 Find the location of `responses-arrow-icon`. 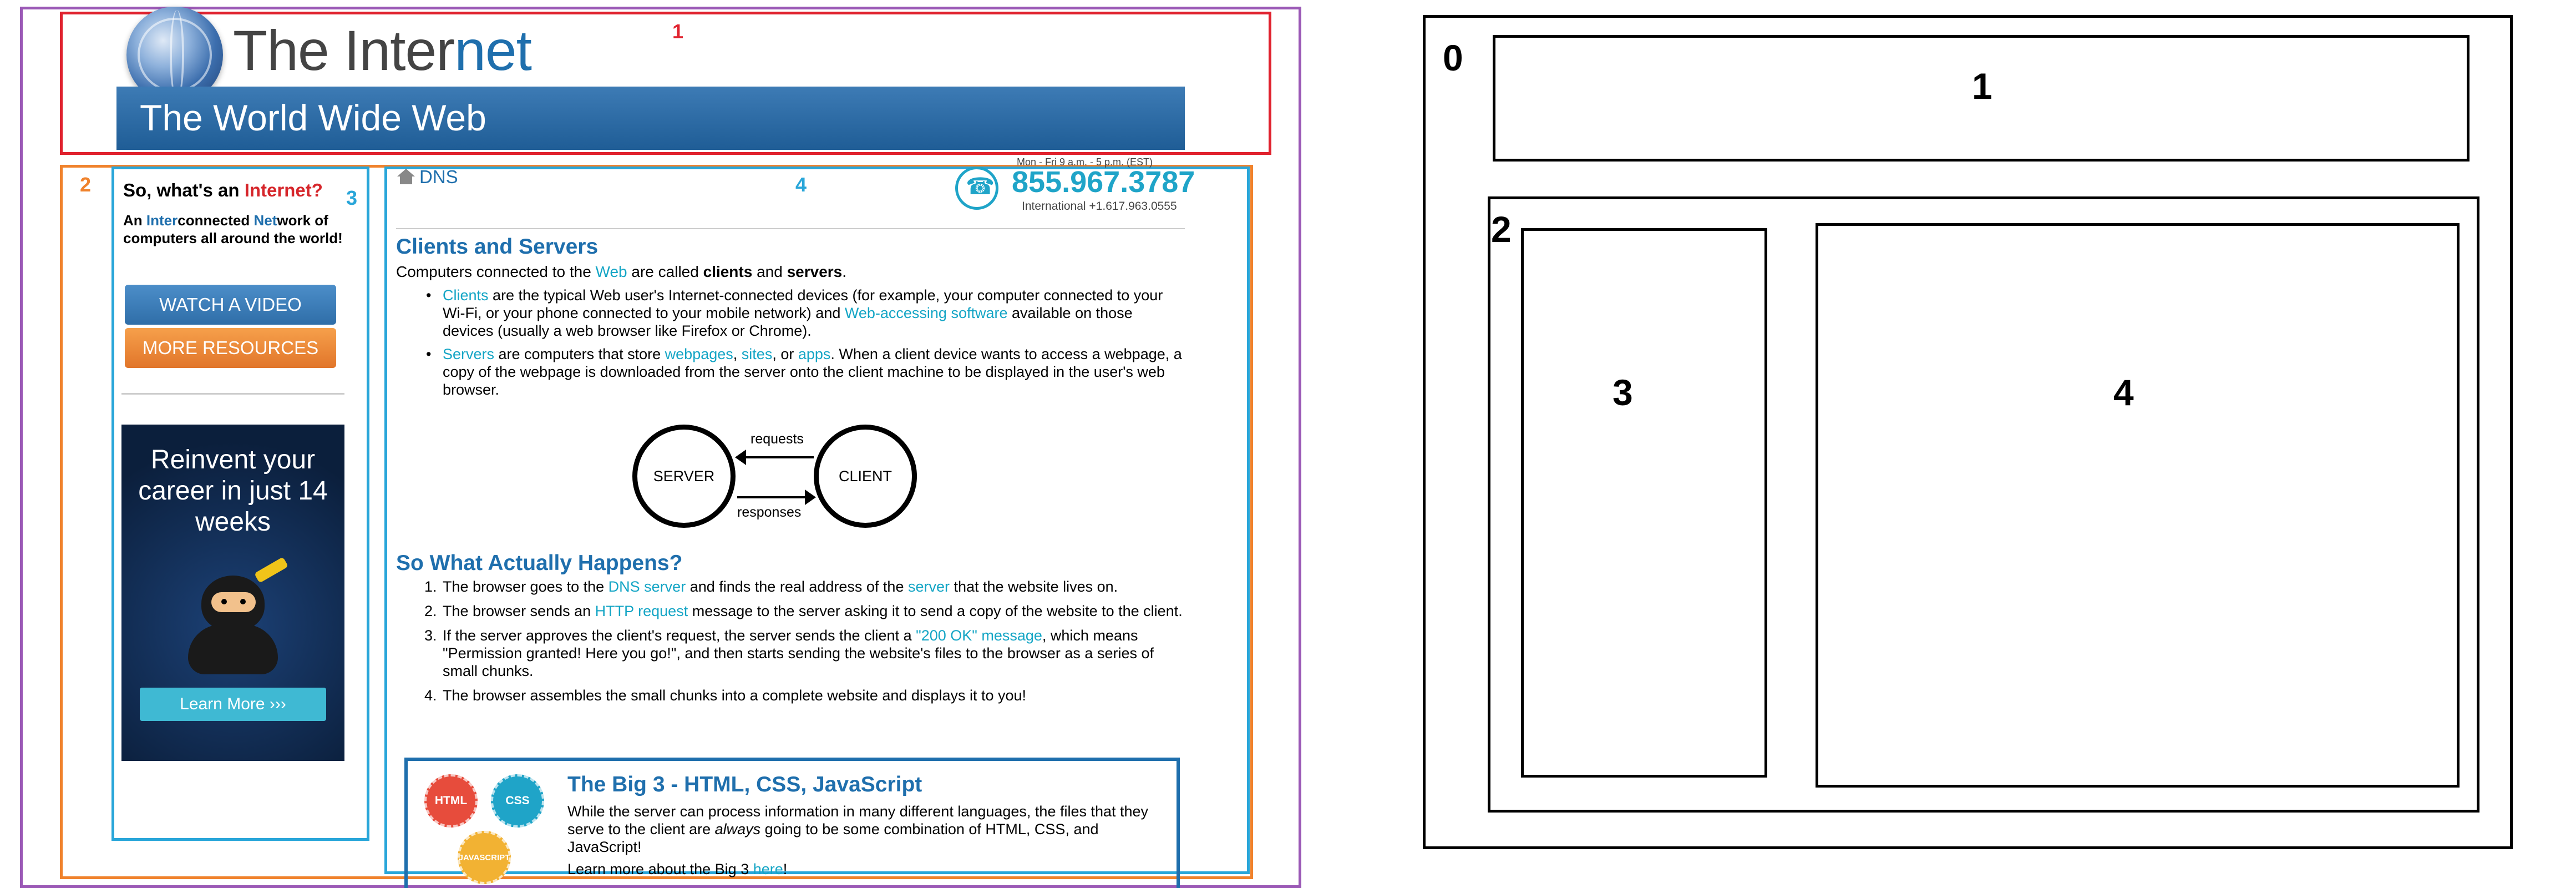

responses-arrow-icon is located at coordinates (776, 498).